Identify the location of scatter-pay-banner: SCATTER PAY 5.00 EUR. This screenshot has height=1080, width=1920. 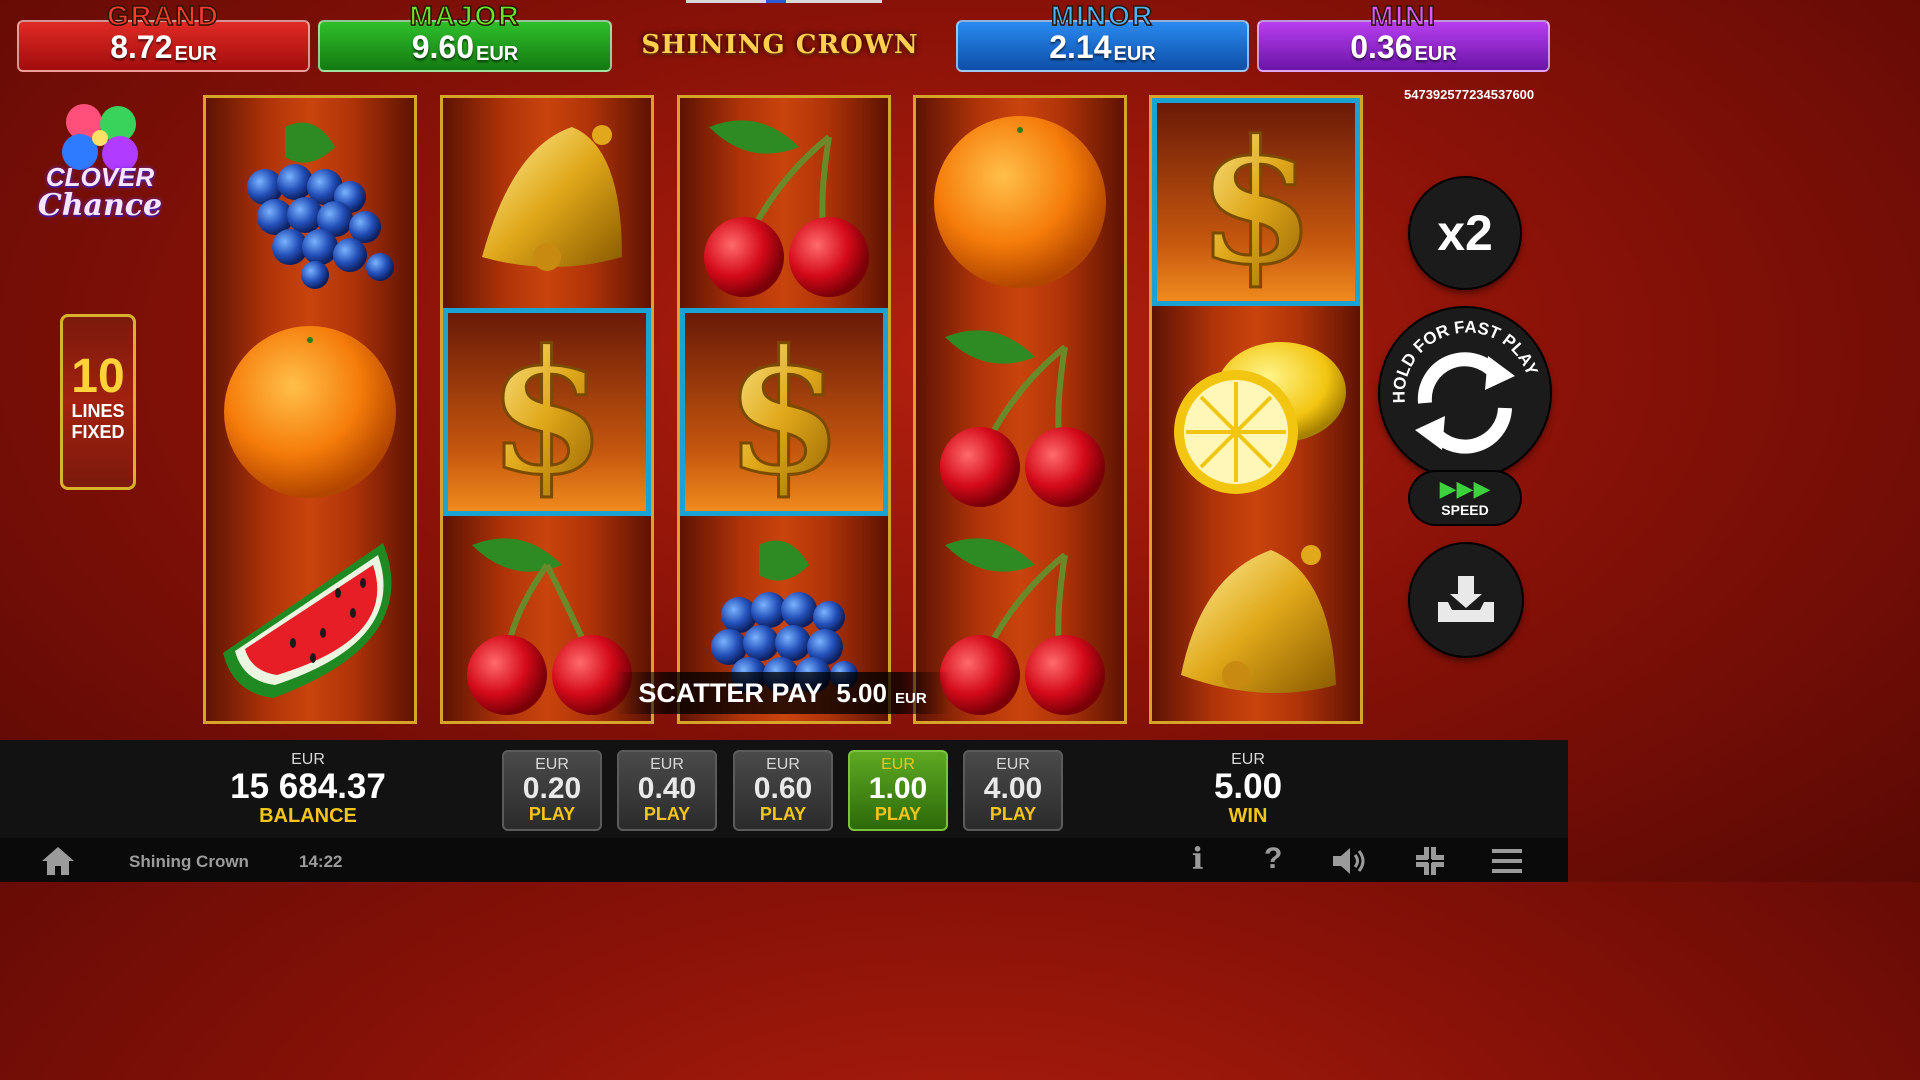
(782, 693).